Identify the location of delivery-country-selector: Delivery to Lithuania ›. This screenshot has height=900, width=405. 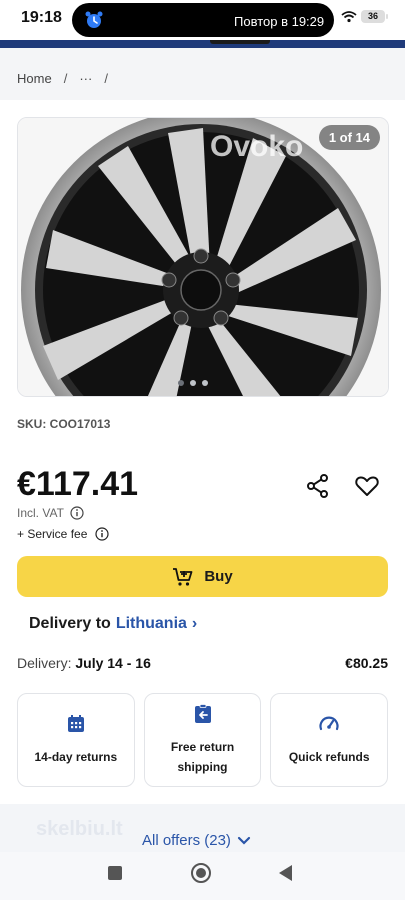
(113, 624).